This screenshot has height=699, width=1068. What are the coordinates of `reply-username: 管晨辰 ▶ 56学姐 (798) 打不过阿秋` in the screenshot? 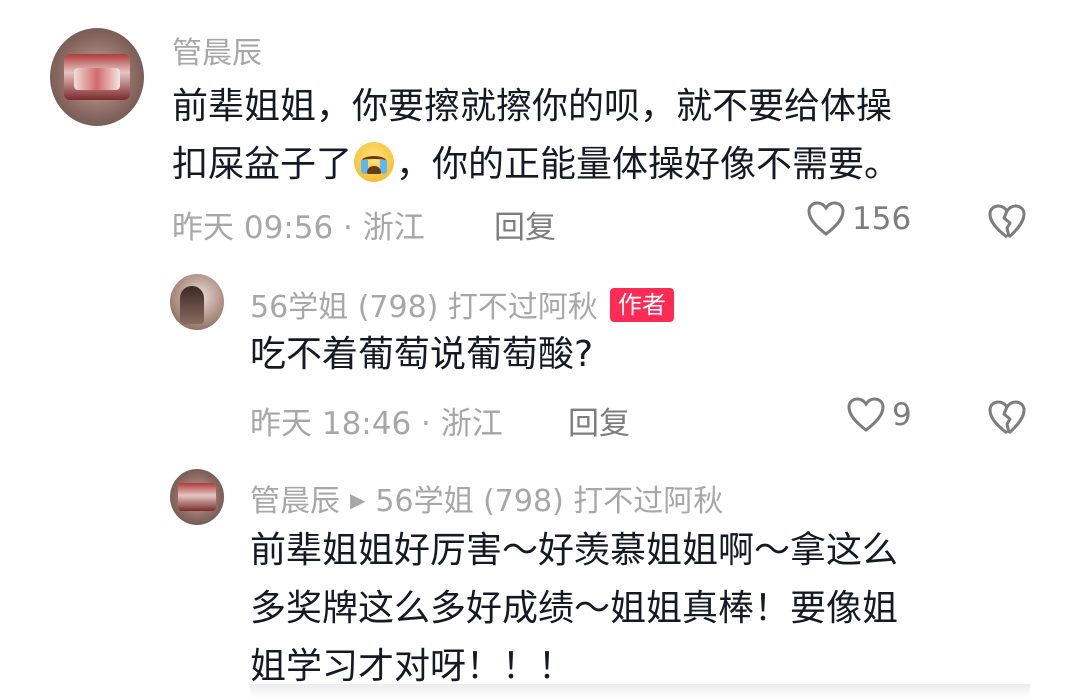 It's located at (486, 498).